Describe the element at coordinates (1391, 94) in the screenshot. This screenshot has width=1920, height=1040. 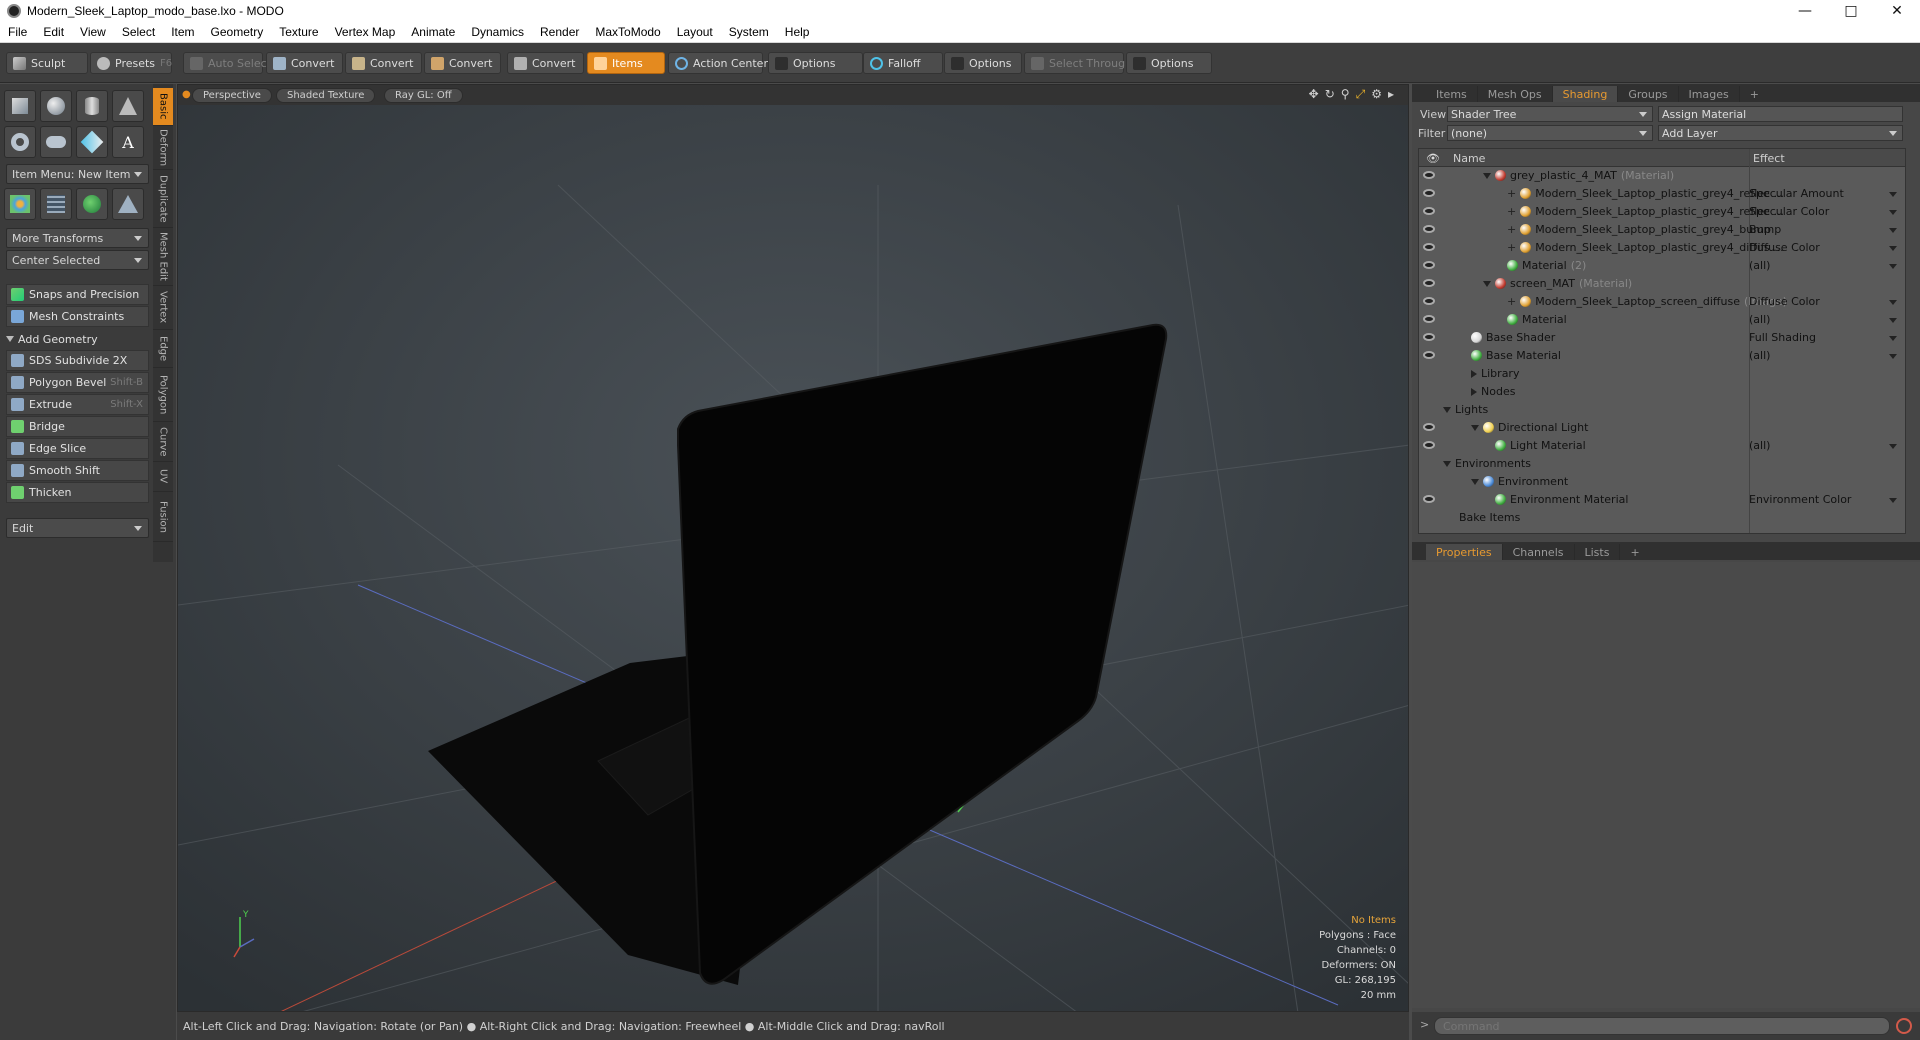
I see `expand-arrow-icon: ▸` at that location.